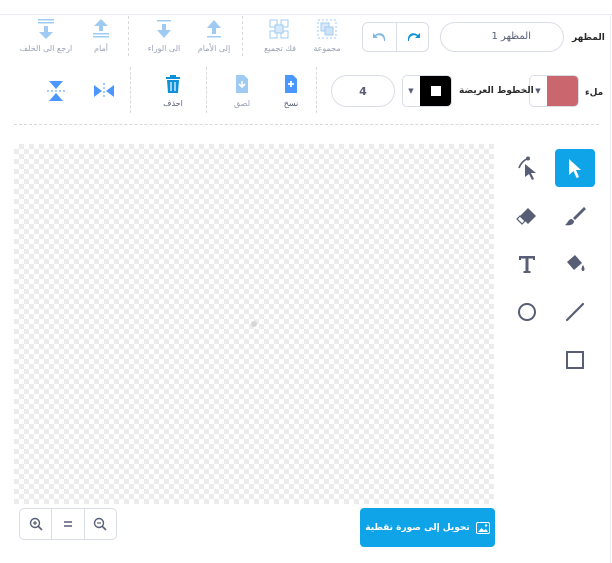 This screenshot has width=612, height=563. I want to click on line-icon, so click(575, 312).